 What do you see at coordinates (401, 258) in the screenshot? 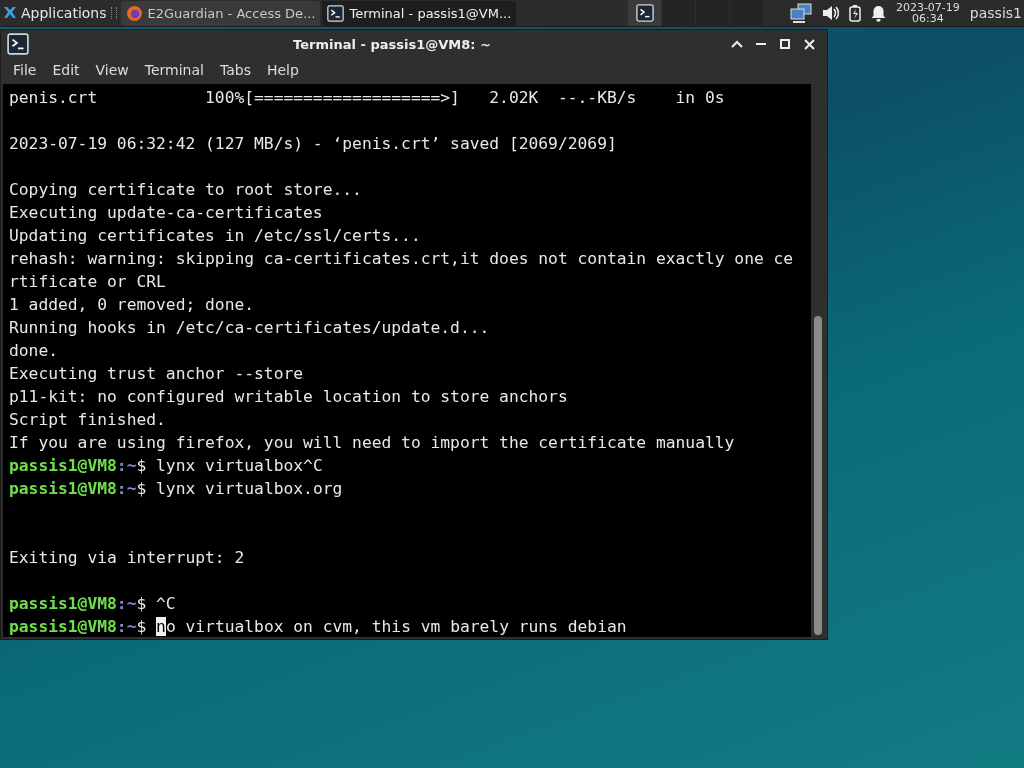
I see `output-line: rehash: warning: skipping ca-certificates.crt,it does not contain exactly one ce` at bounding box center [401, 258].